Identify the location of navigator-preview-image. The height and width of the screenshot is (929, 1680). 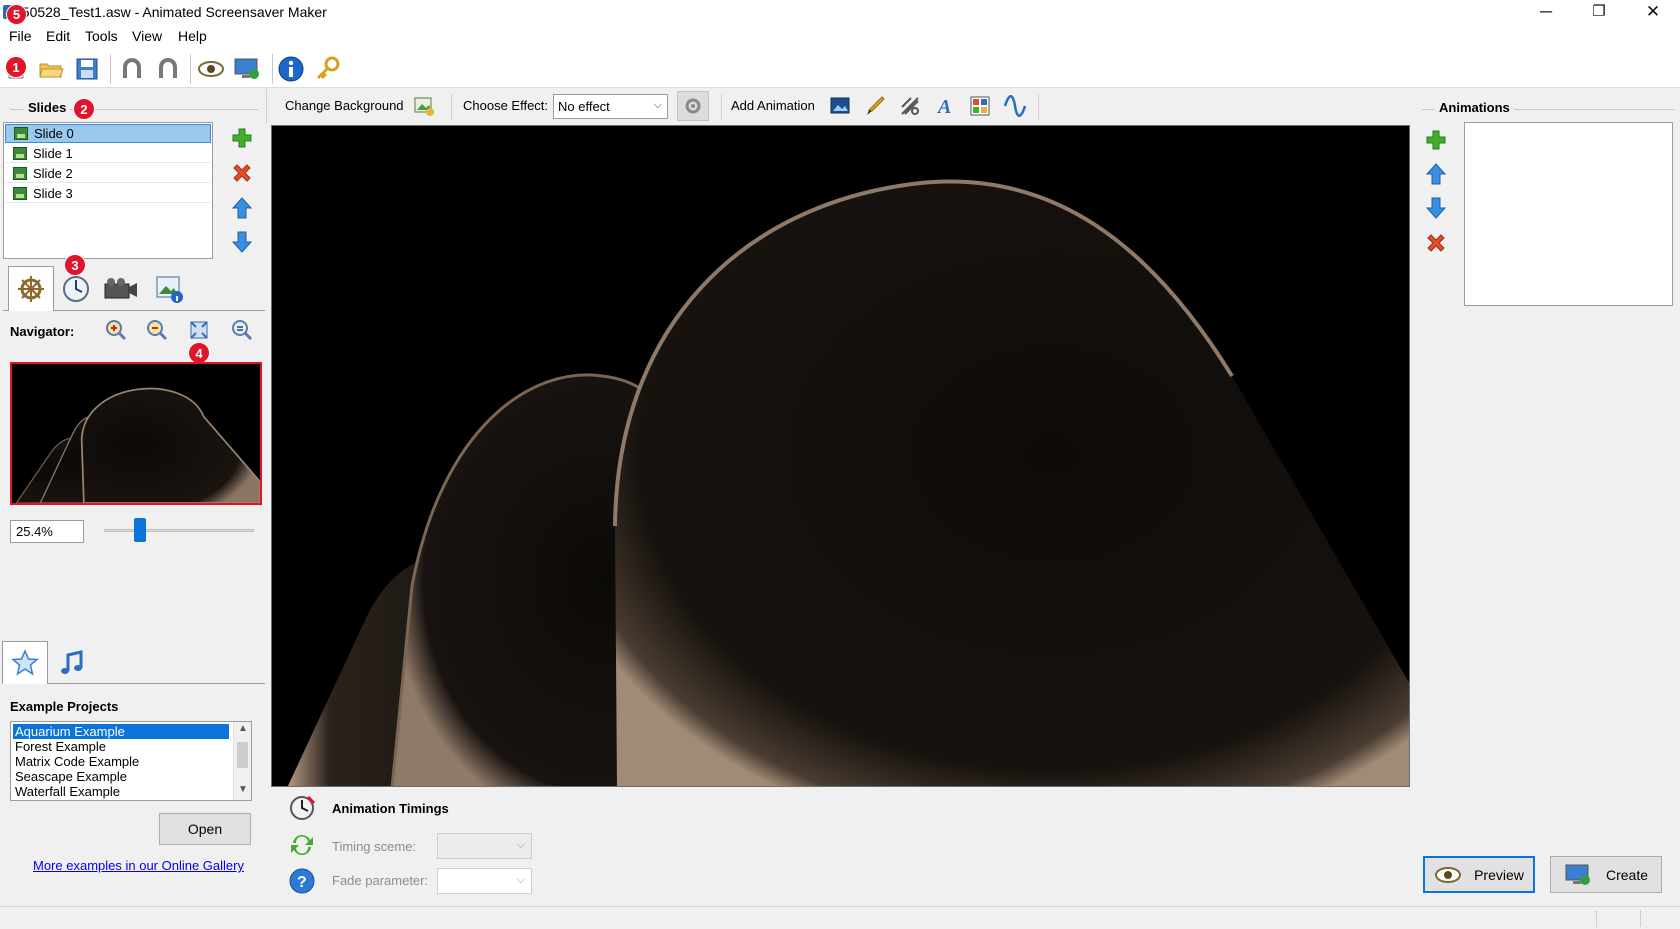
(136, 433).